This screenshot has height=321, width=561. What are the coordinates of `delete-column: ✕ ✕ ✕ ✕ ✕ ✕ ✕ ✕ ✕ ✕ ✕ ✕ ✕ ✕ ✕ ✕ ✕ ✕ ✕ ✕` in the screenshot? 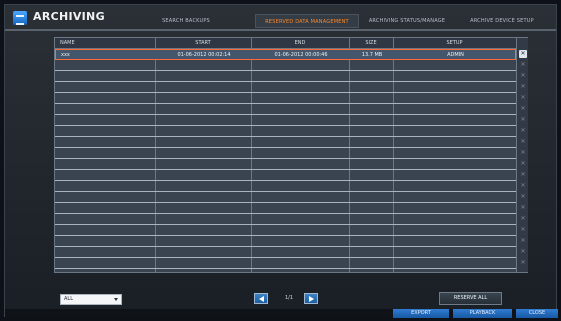 It's located at (522, 155).